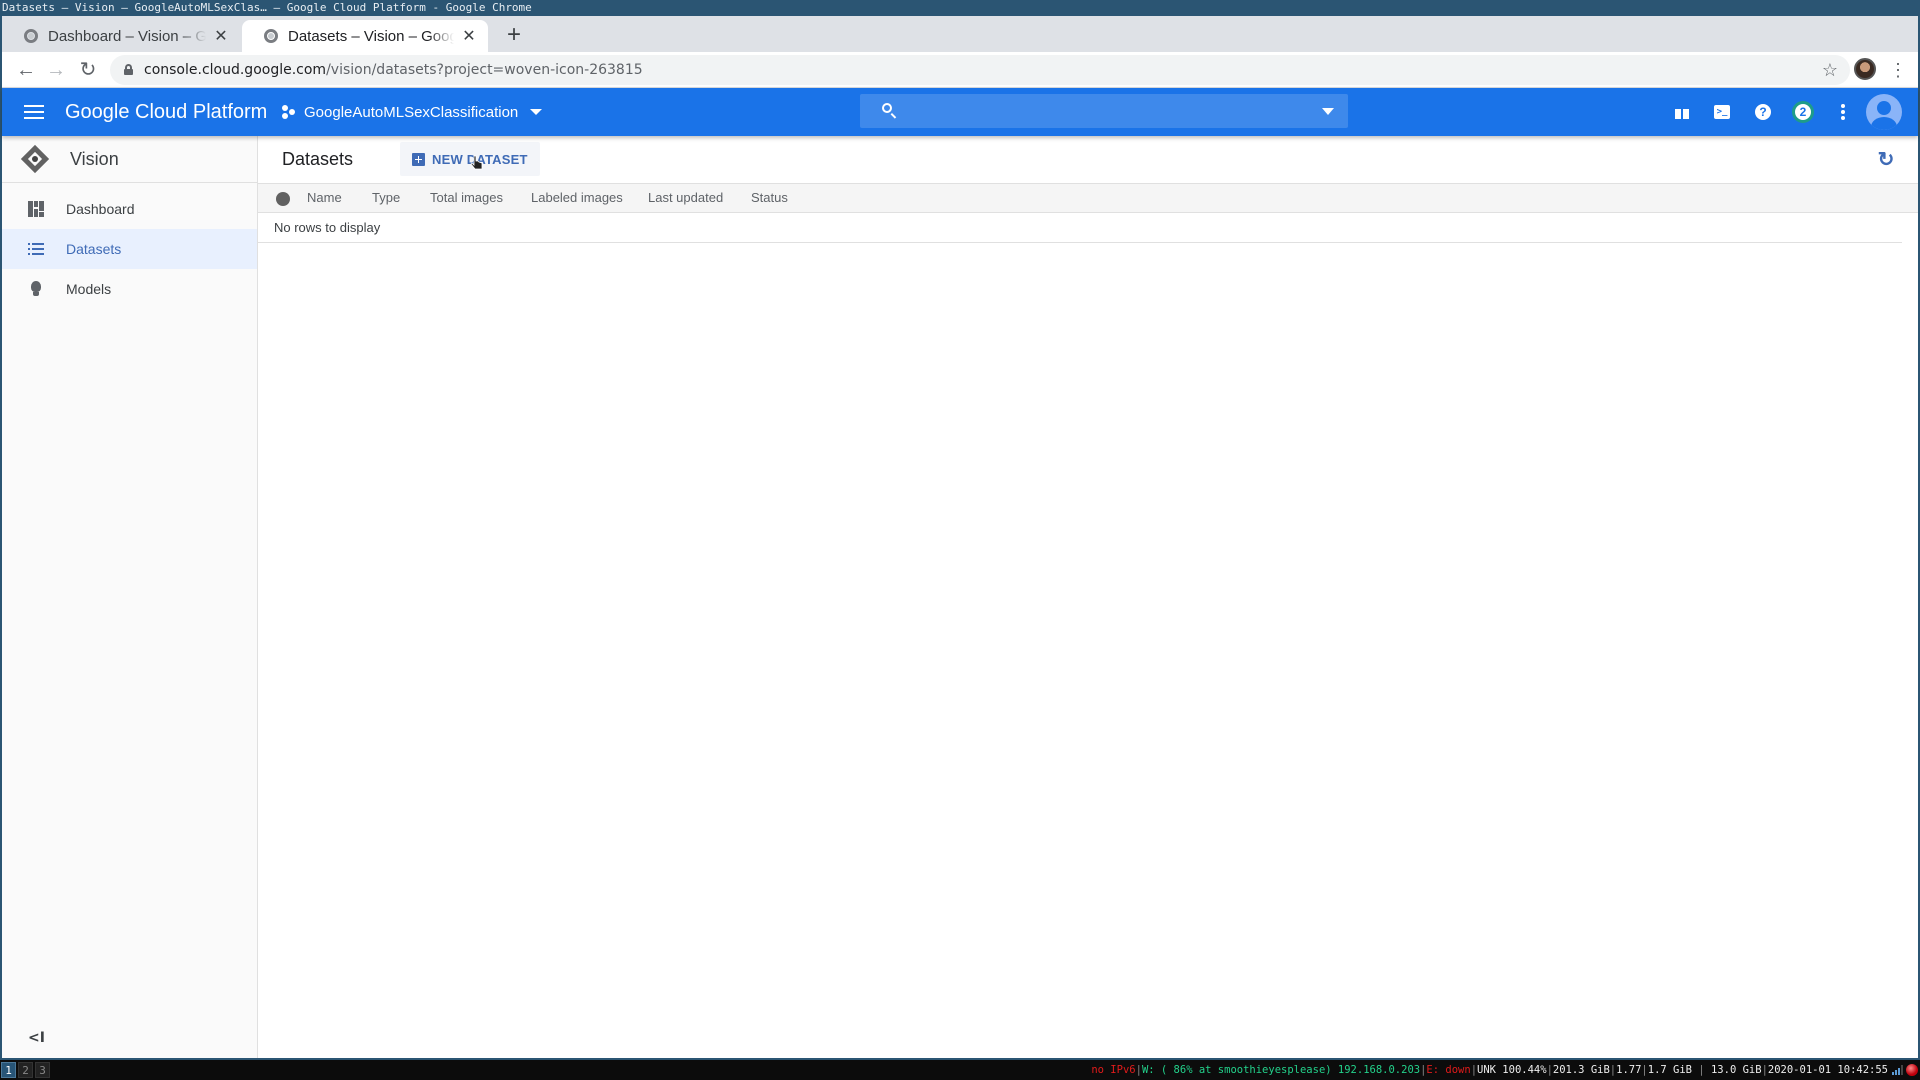 The height and width of the screenshot is (1080, 1920). Describe the element at coordinates (1448, 1070) in the screenshot. I see `ethernet-status: E: down` at that location.